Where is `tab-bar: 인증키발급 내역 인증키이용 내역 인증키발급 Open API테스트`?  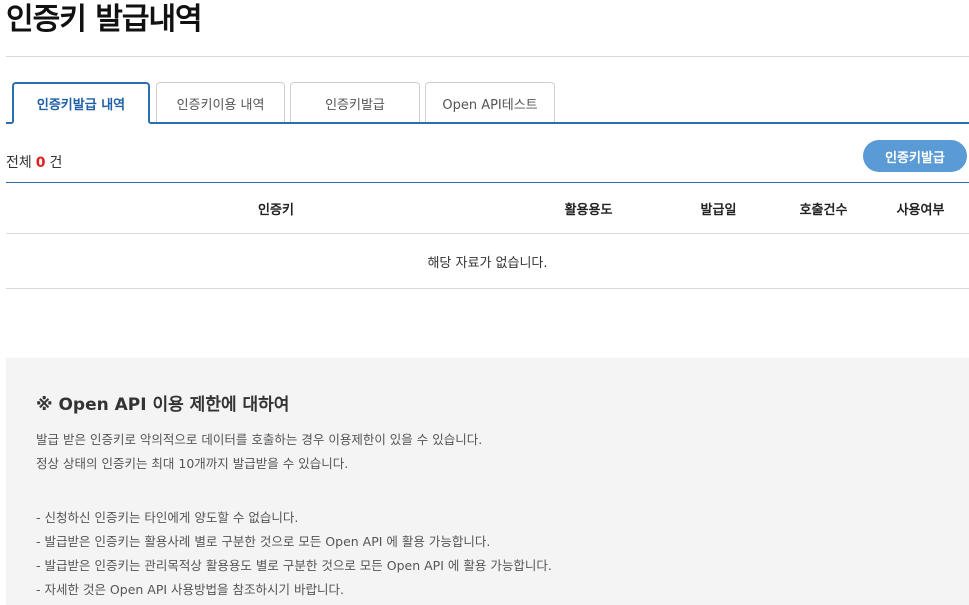 tab-bar: 인증키발급 내역 인증키이용 내역 인증키발급 Open API테스트 is located at coordinates (487, 103).